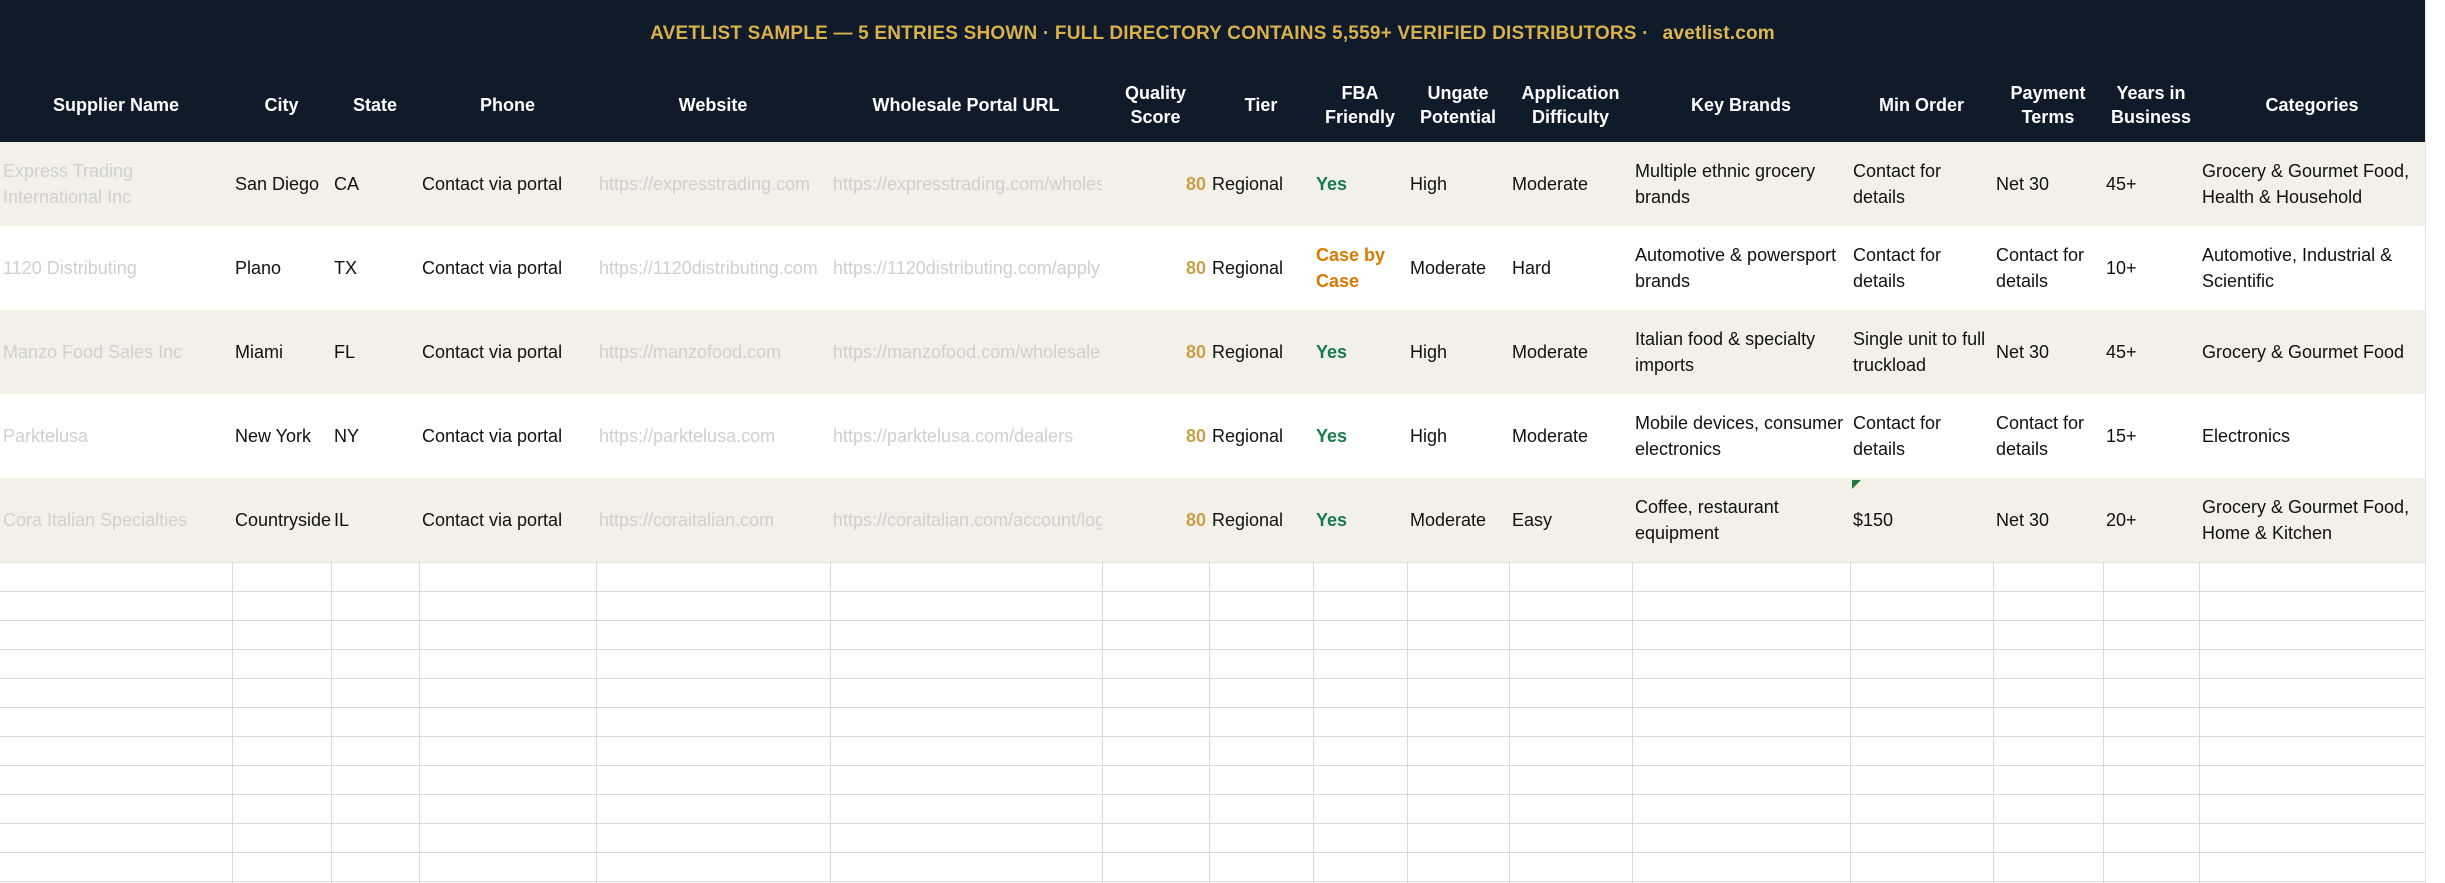 The height and width of the screenshot is (883, 2445). I want to click on cell-categories: Grocery & Gourmet Food, so click(2312, 352).